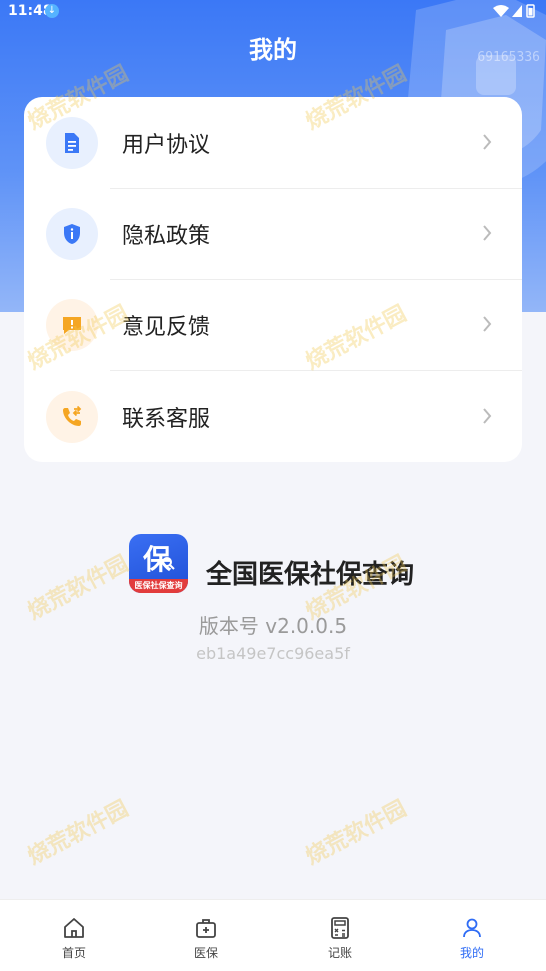 The width and height of the screenshot is (546, 971). Describe the element at coordinates (508, 57) in the screenshot. I see `corner-id: 69165336` at that location.